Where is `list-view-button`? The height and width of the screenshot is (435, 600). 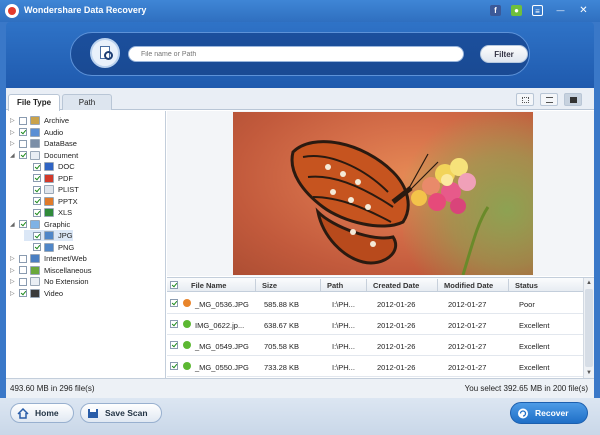
list-view-button is located at coordinates (549, 99).